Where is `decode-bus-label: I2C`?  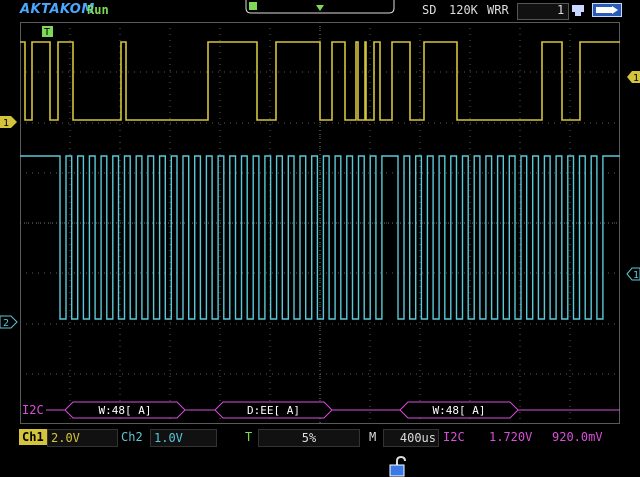 decode-bus-label: I2C is located at coordinates (33, 410).